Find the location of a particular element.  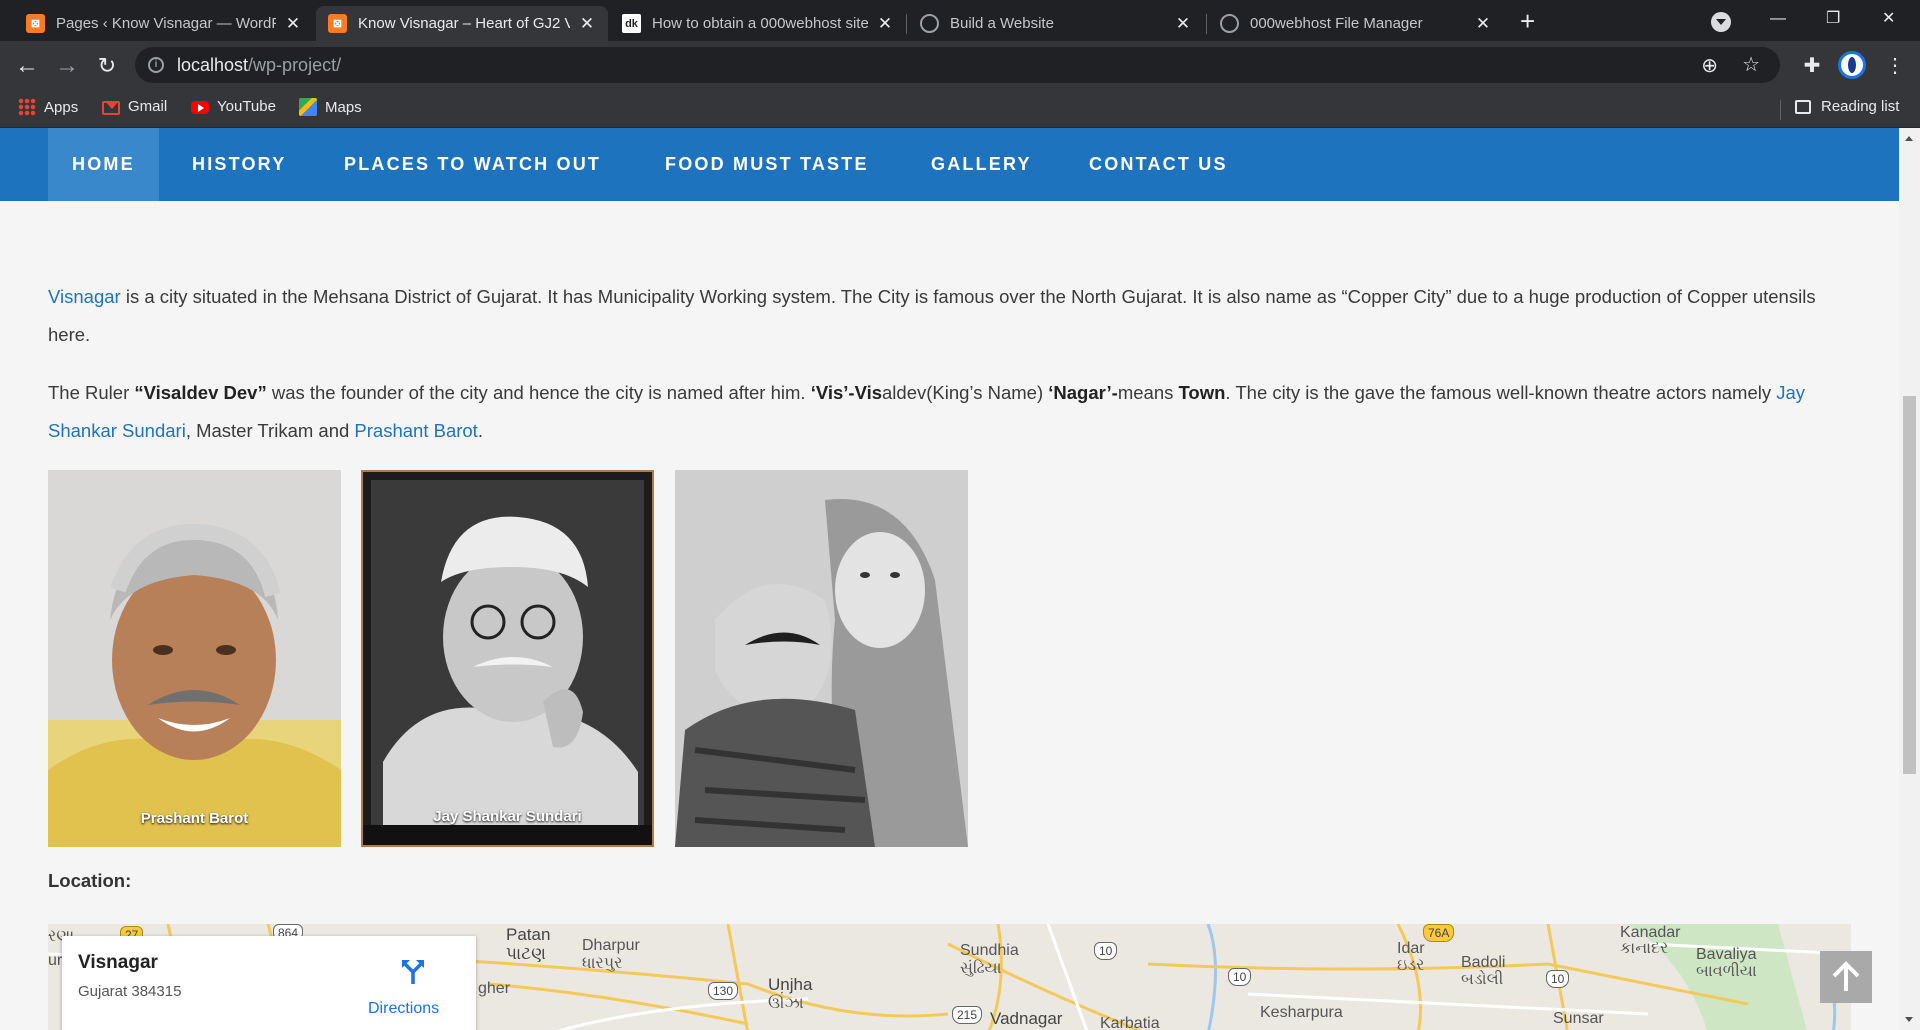

zoom-icon: ⊕ is located at coordinates (1709, 65).